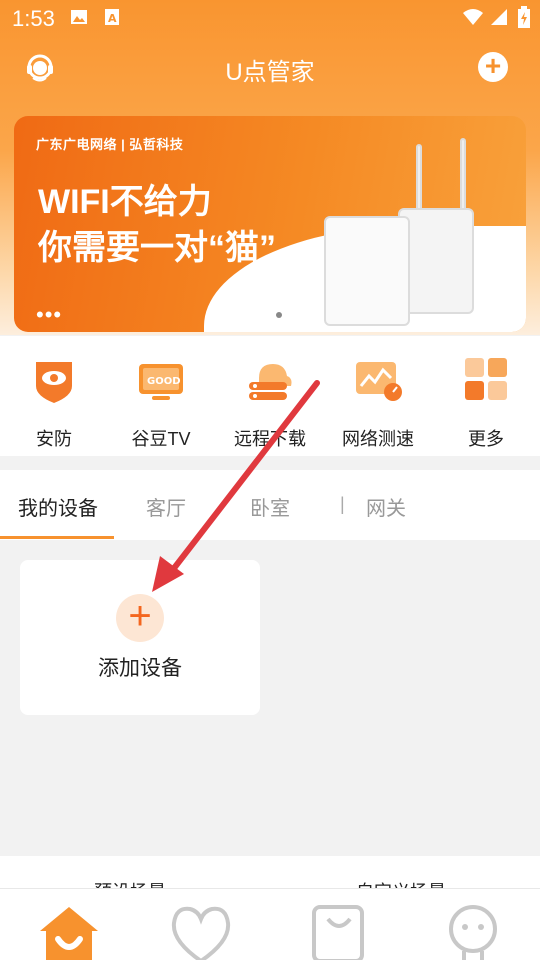 The width and height of the screenshot is (540, 960). Describe the element at coordinates (379, 381) in the screenshot. I see `speed-test-icon` at that location.